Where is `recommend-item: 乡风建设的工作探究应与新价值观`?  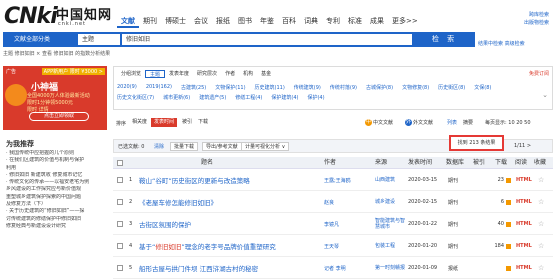
recommend-item: 乡风建设的工作探究应与新价值观 is located at coordinates (56, 189).